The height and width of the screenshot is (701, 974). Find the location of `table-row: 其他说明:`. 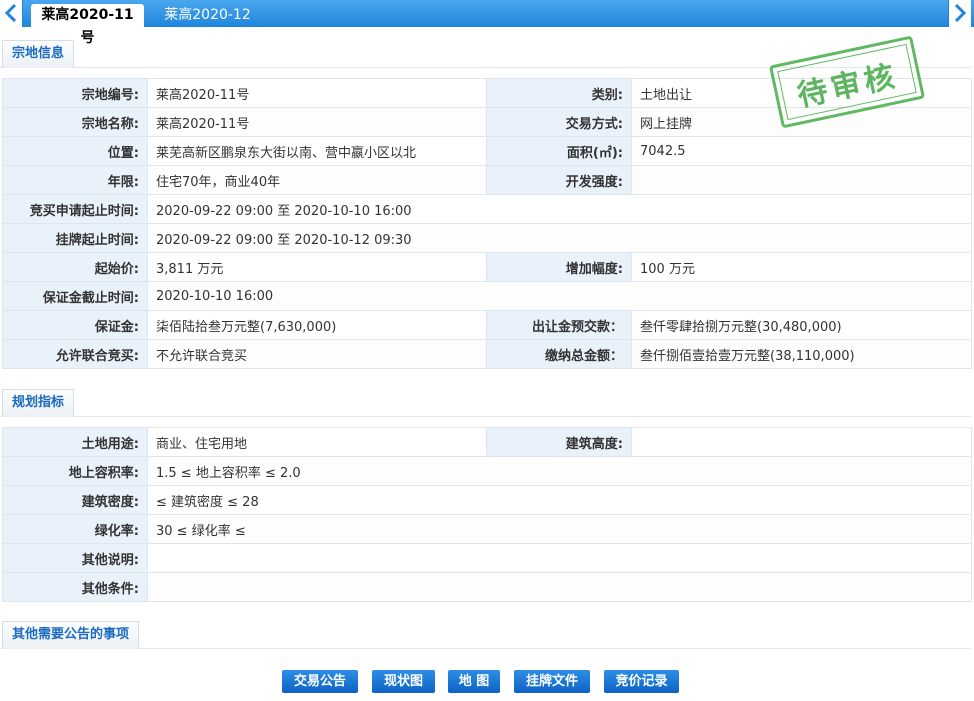

table-row: 其他说明: is located at coordinates (487, 558).